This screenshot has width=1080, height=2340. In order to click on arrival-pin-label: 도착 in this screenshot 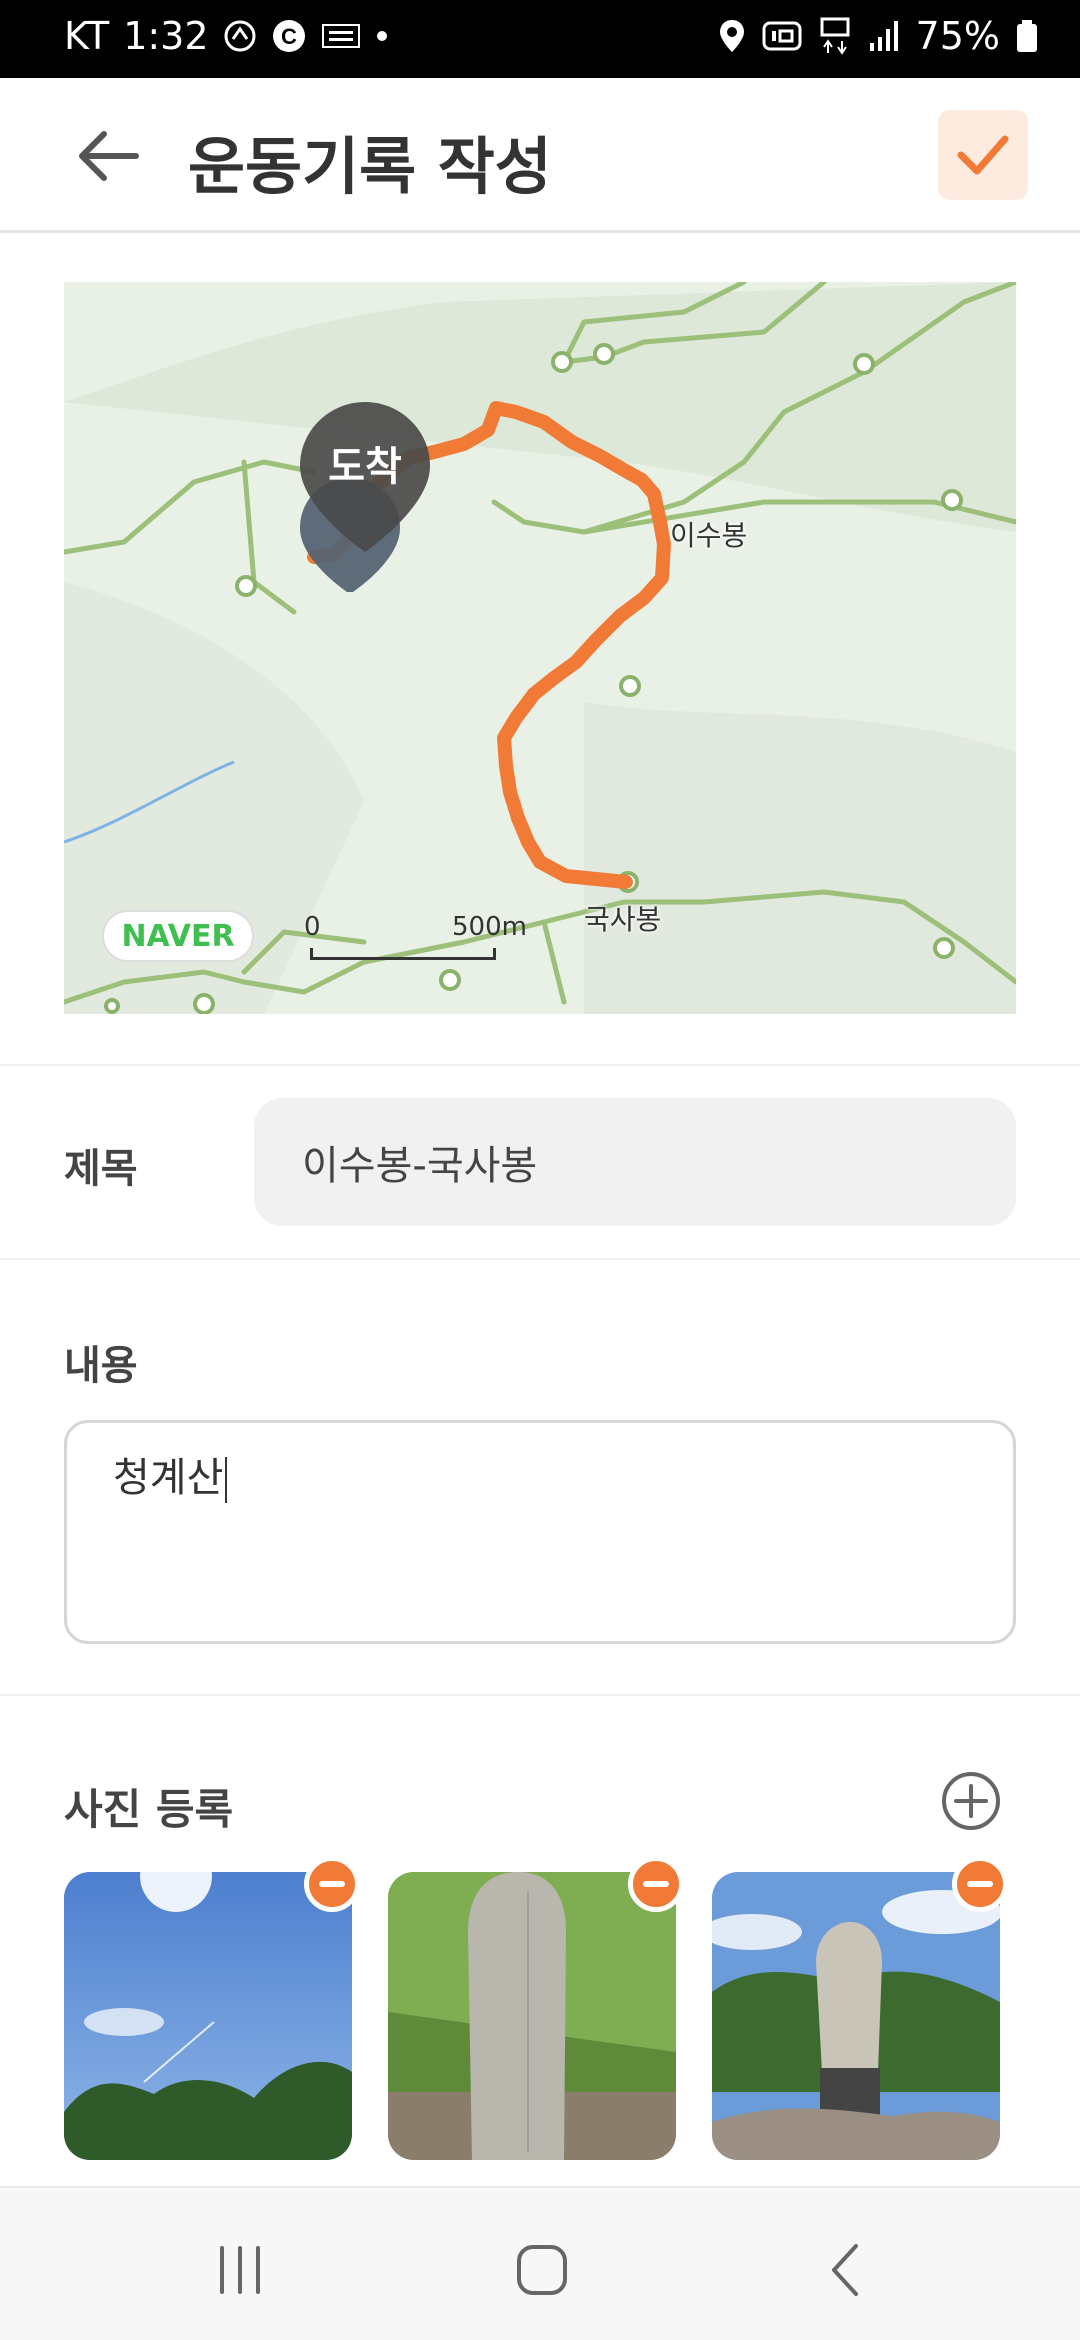, I will do `click(365, 467)`.